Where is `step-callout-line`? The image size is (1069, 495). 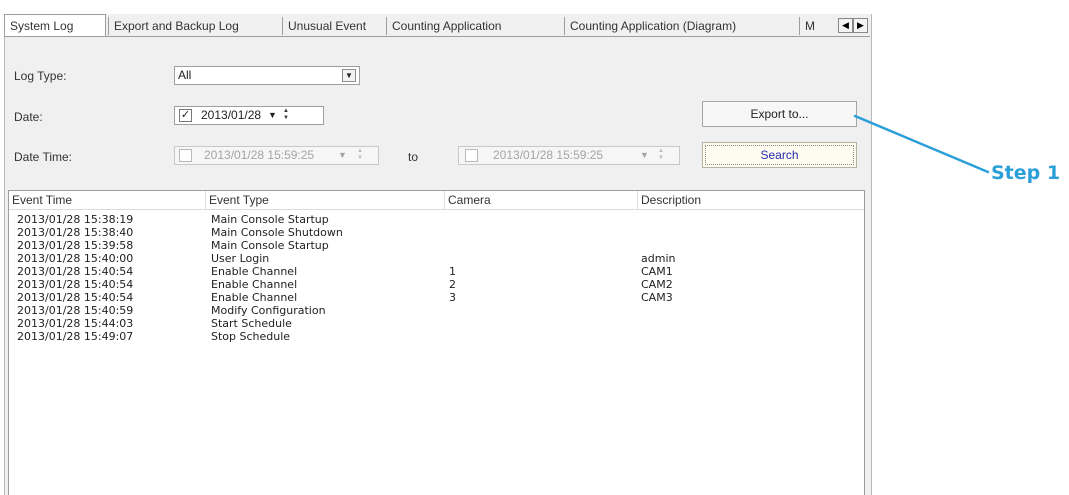
step-callout-line is located at coordinates (921, 144).